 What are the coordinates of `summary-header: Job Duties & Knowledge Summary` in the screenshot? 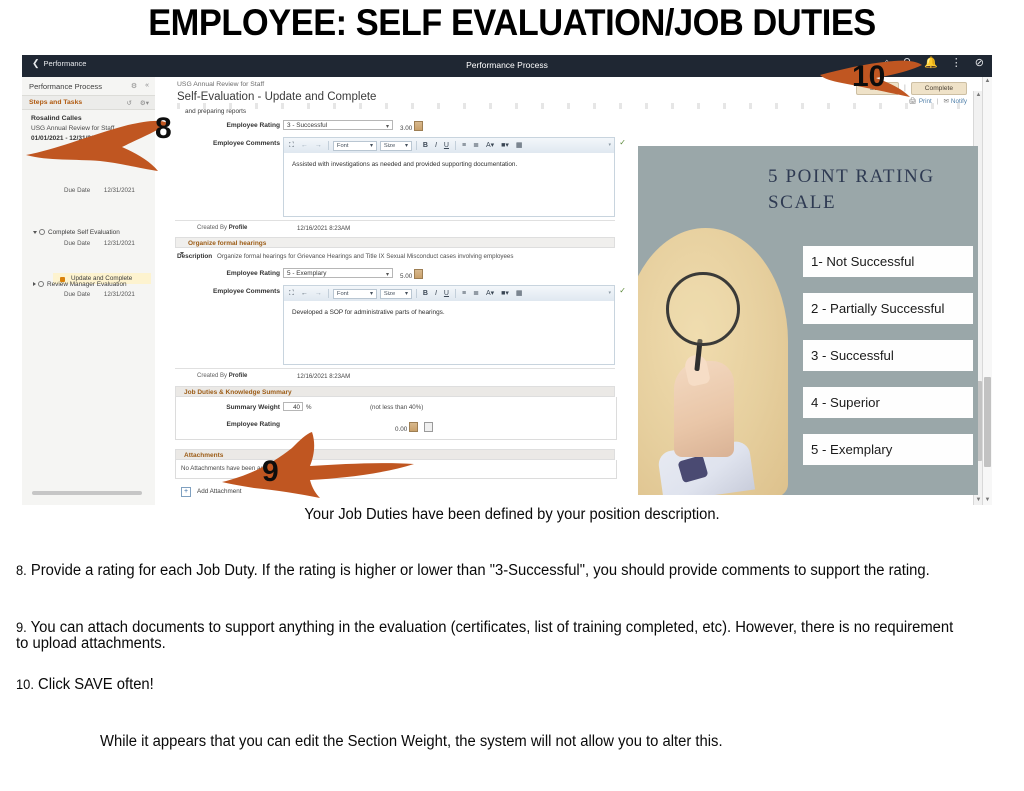 It's located at (395, 391).